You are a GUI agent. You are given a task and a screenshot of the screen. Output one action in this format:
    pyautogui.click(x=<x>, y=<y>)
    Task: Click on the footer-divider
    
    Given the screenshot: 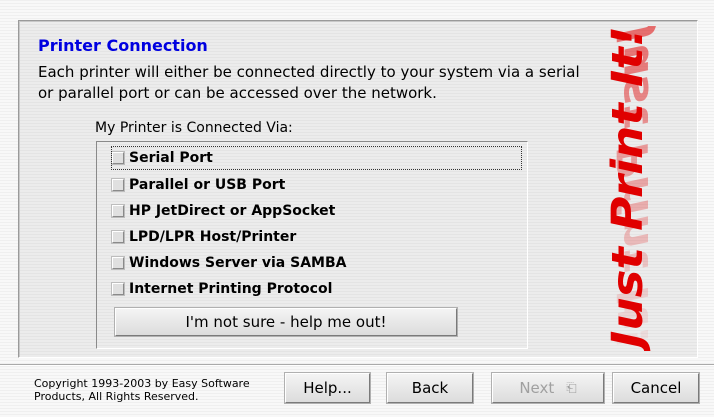 What is the action you would take?
    pyautogui.click(x=357, y=365)
    